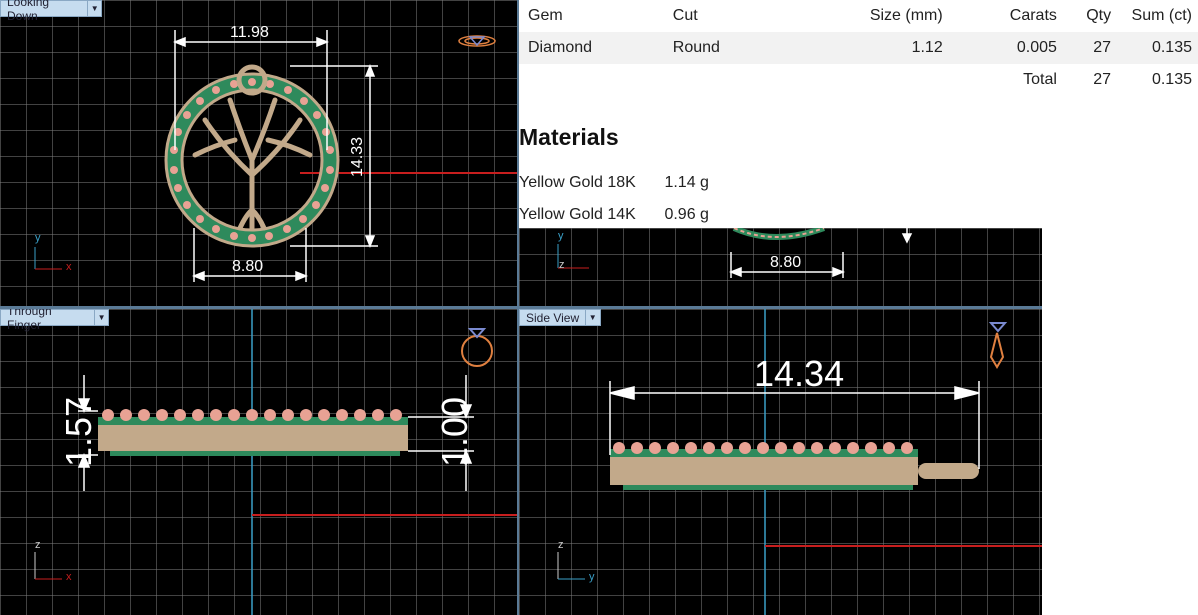 Image resolution: width=1198 pixels, height=615 pixels. I want to click on tree-of-life, so click(252, 164).